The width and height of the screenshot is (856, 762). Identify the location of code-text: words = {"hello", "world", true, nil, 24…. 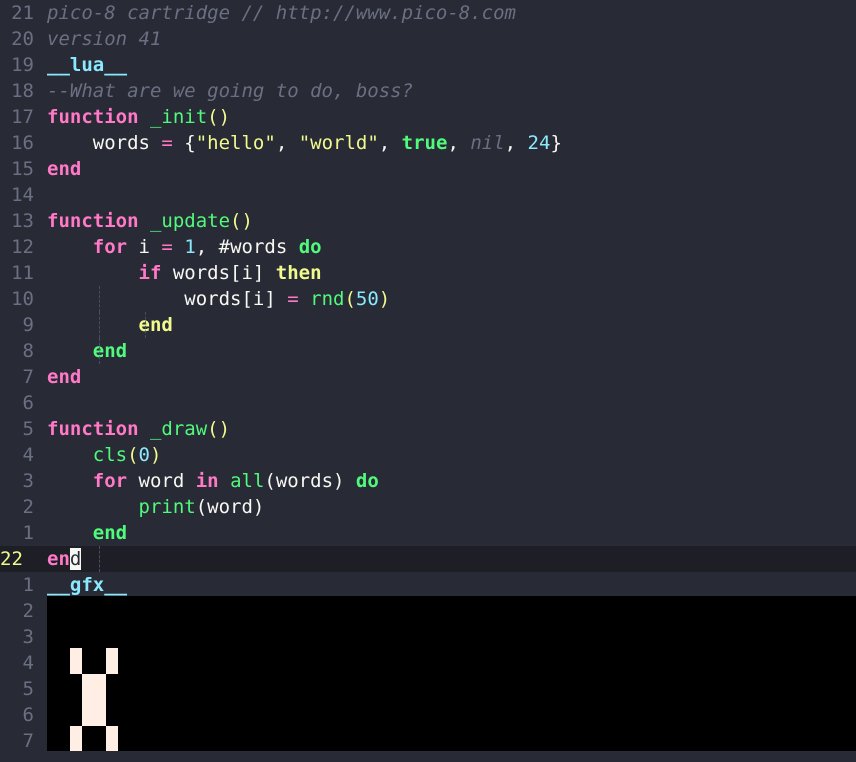
(304, 143).